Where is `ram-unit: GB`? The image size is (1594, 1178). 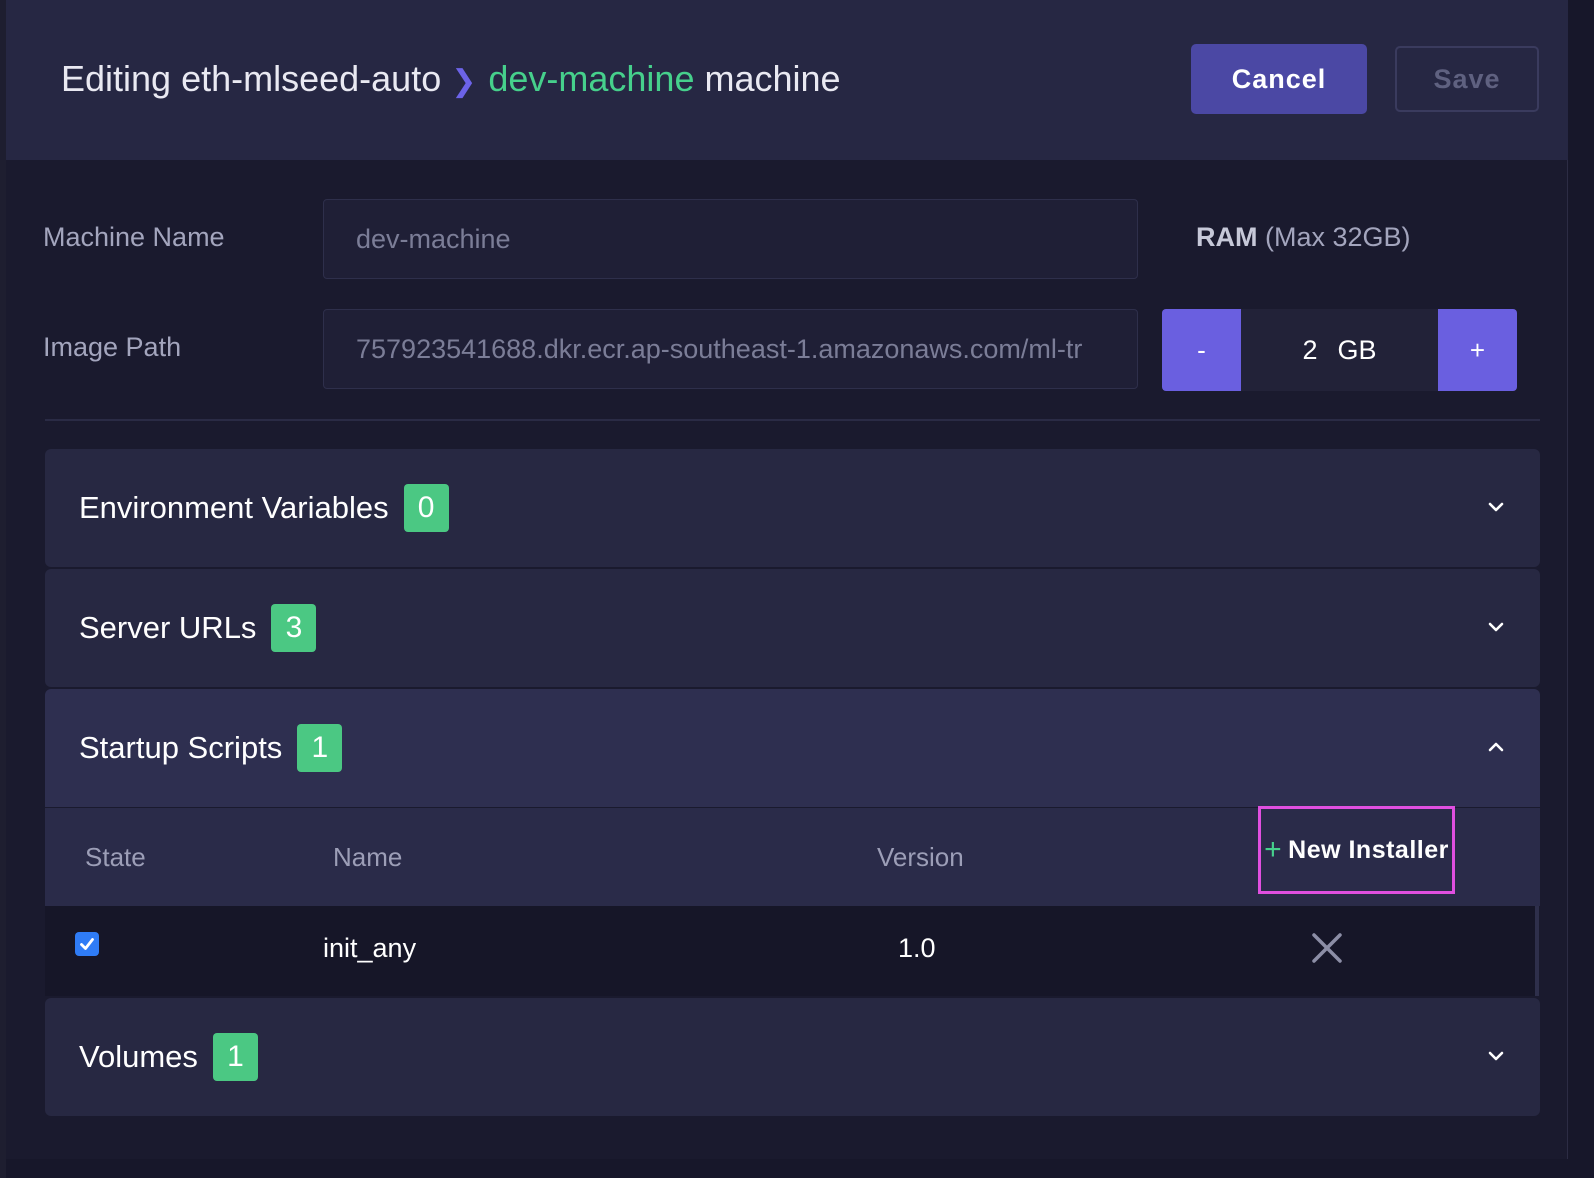
ram-unit: GB is located at coordinates (1357, 349).